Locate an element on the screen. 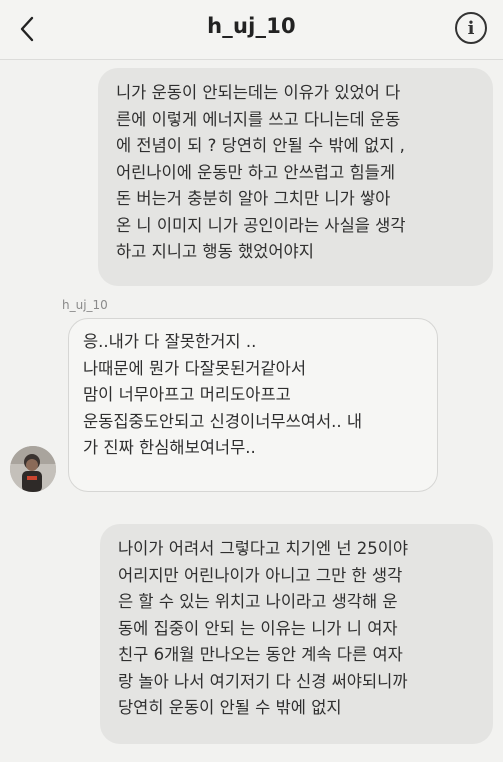 The height and width of the screenshot is (762, 503). sender-username: h_uj_10 is located at coordinates (85, 305).